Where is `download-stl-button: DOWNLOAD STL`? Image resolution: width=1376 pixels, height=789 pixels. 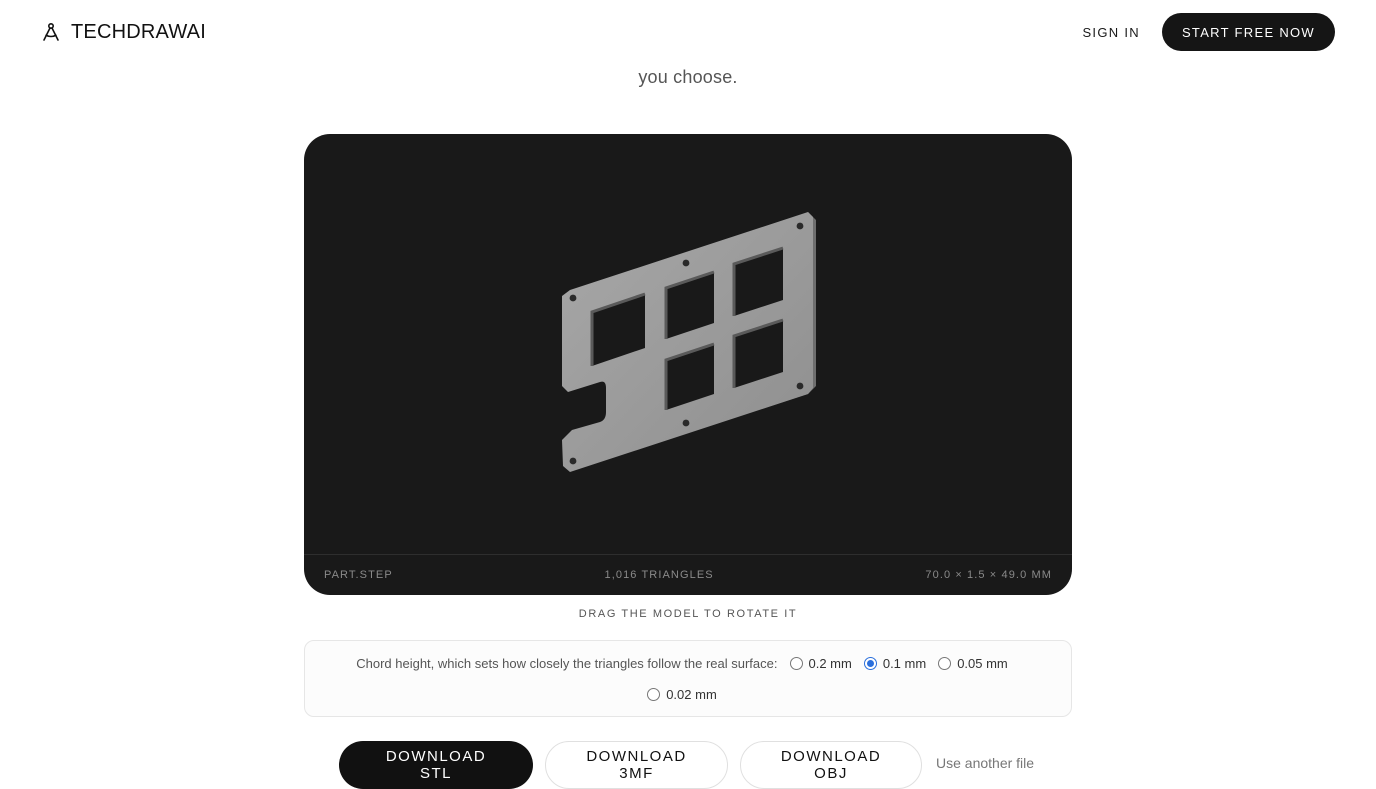 download-stl-button: DOWNLOAD STL is located at coordinates (436, 765).